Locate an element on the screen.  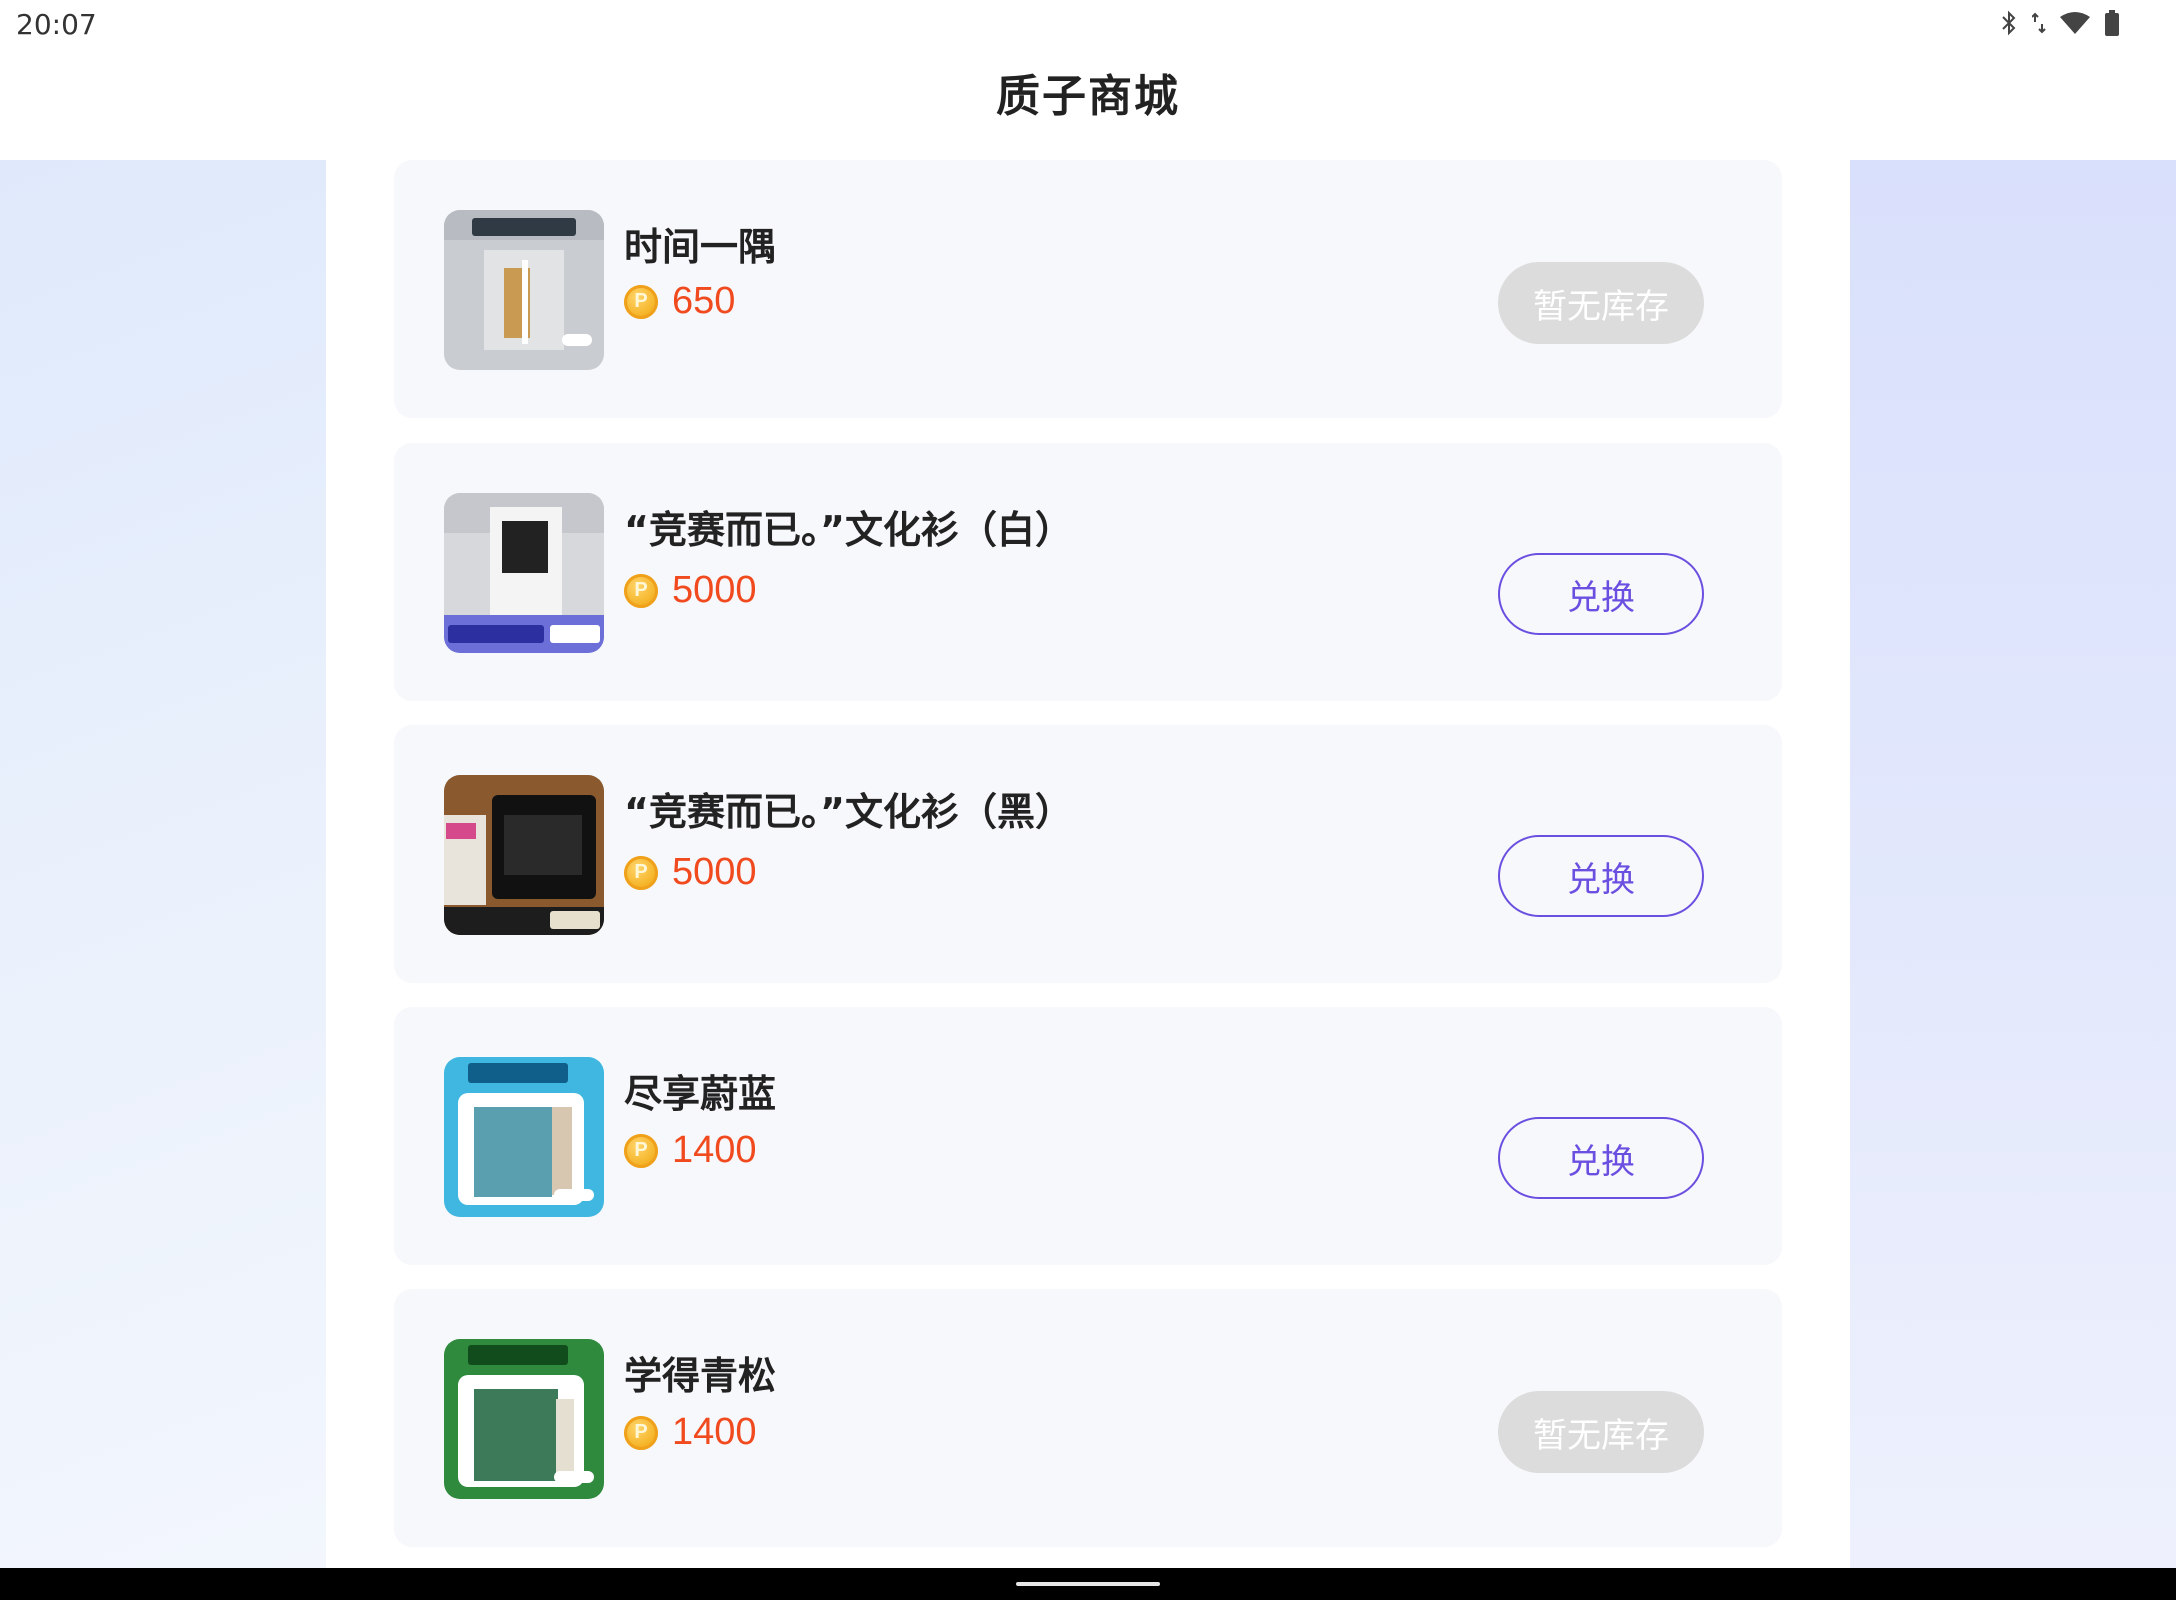
wifi-icon is located at coordinates (2075, 23).